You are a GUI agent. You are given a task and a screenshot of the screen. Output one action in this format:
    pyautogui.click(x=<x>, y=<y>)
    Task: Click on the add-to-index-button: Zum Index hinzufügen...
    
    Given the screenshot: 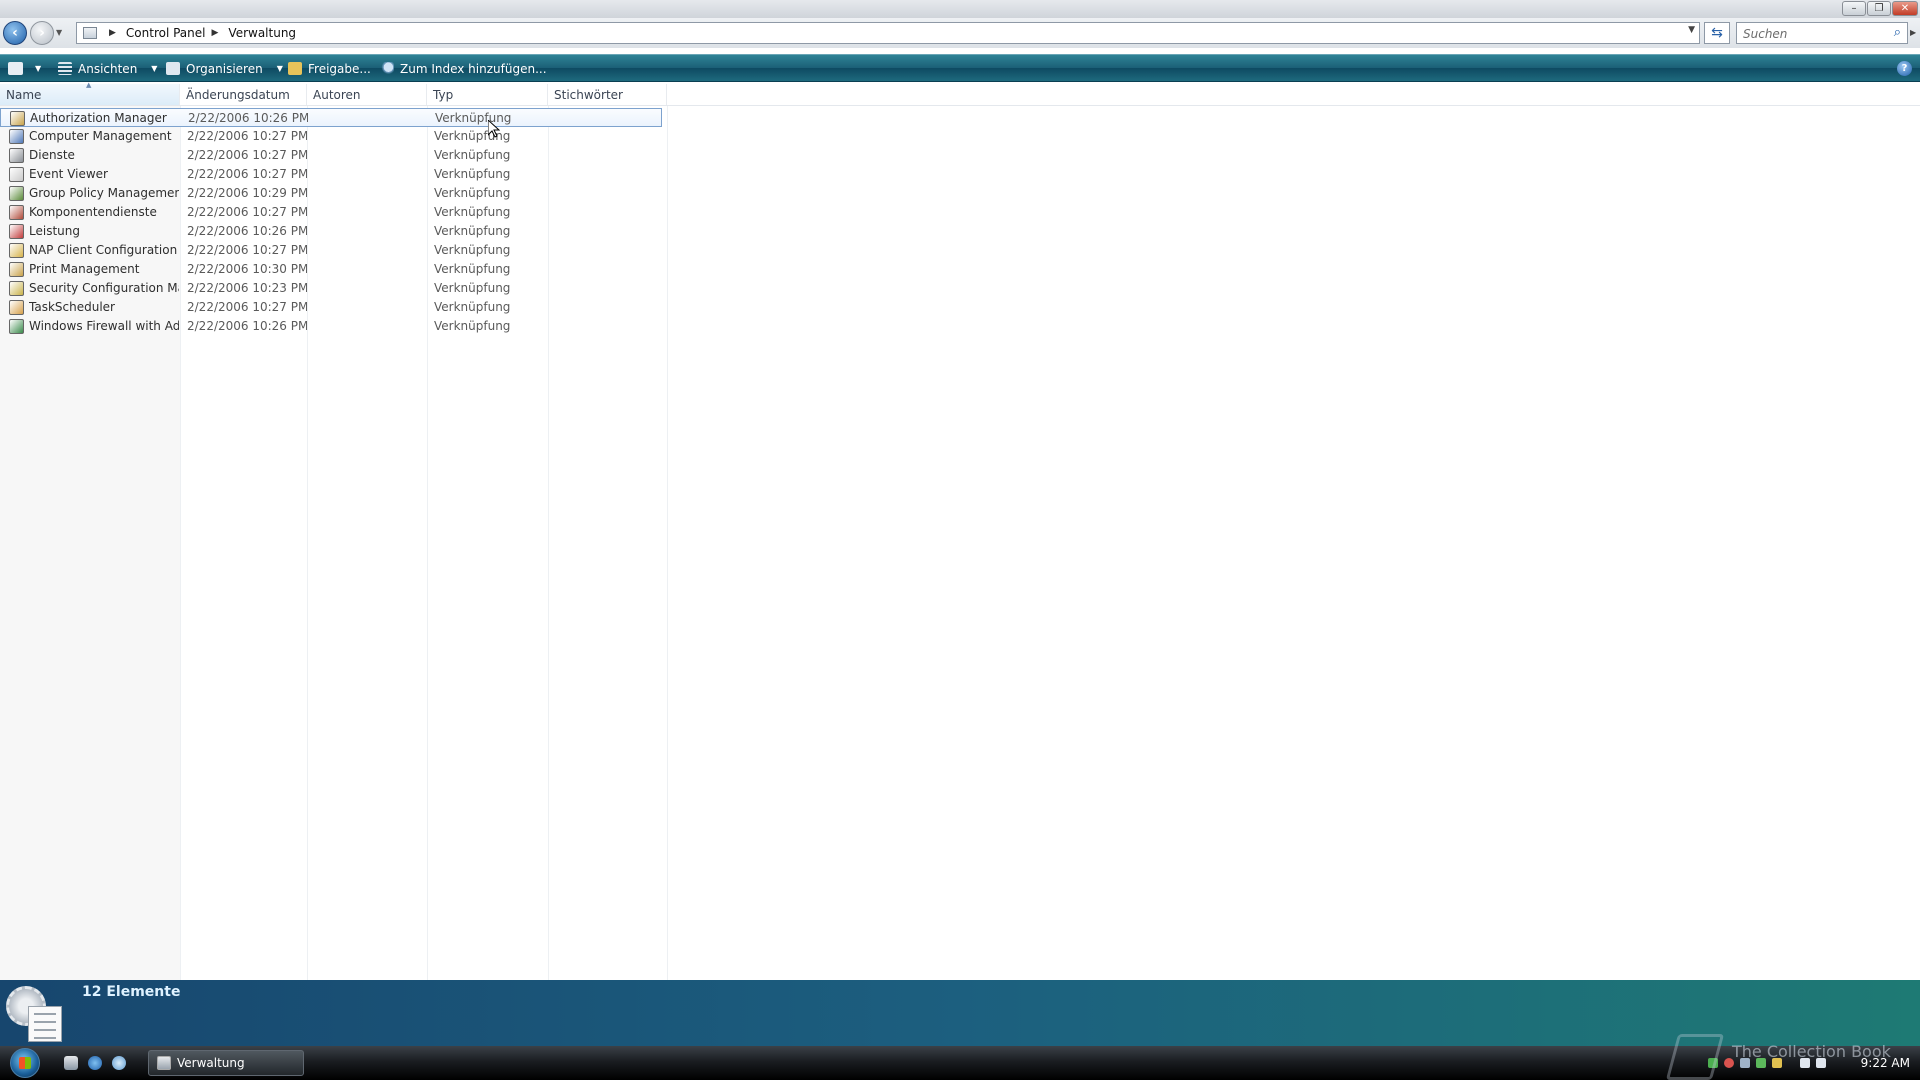 What is the action you would take?
    pyautogui.click(x=463, y=68)
    